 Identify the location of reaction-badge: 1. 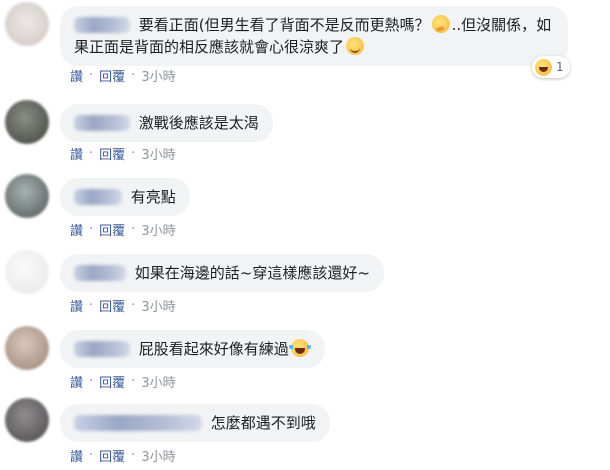
(551, 67).